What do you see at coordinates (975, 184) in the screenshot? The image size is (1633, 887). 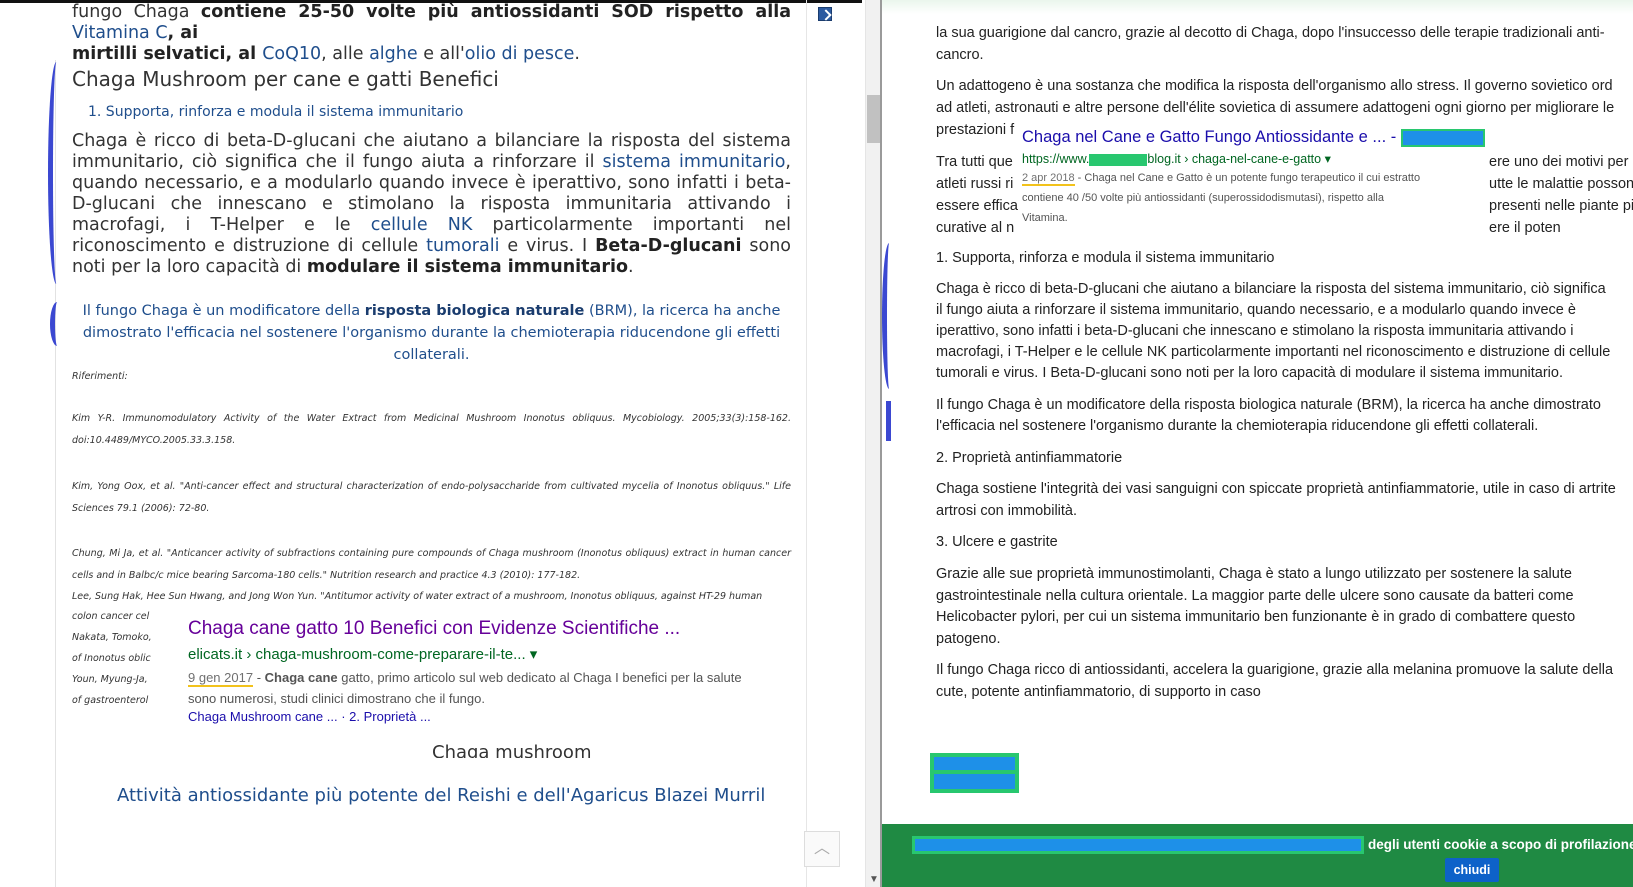 I see `para-line: atleti russi ri` at bounding box center [975, 184].